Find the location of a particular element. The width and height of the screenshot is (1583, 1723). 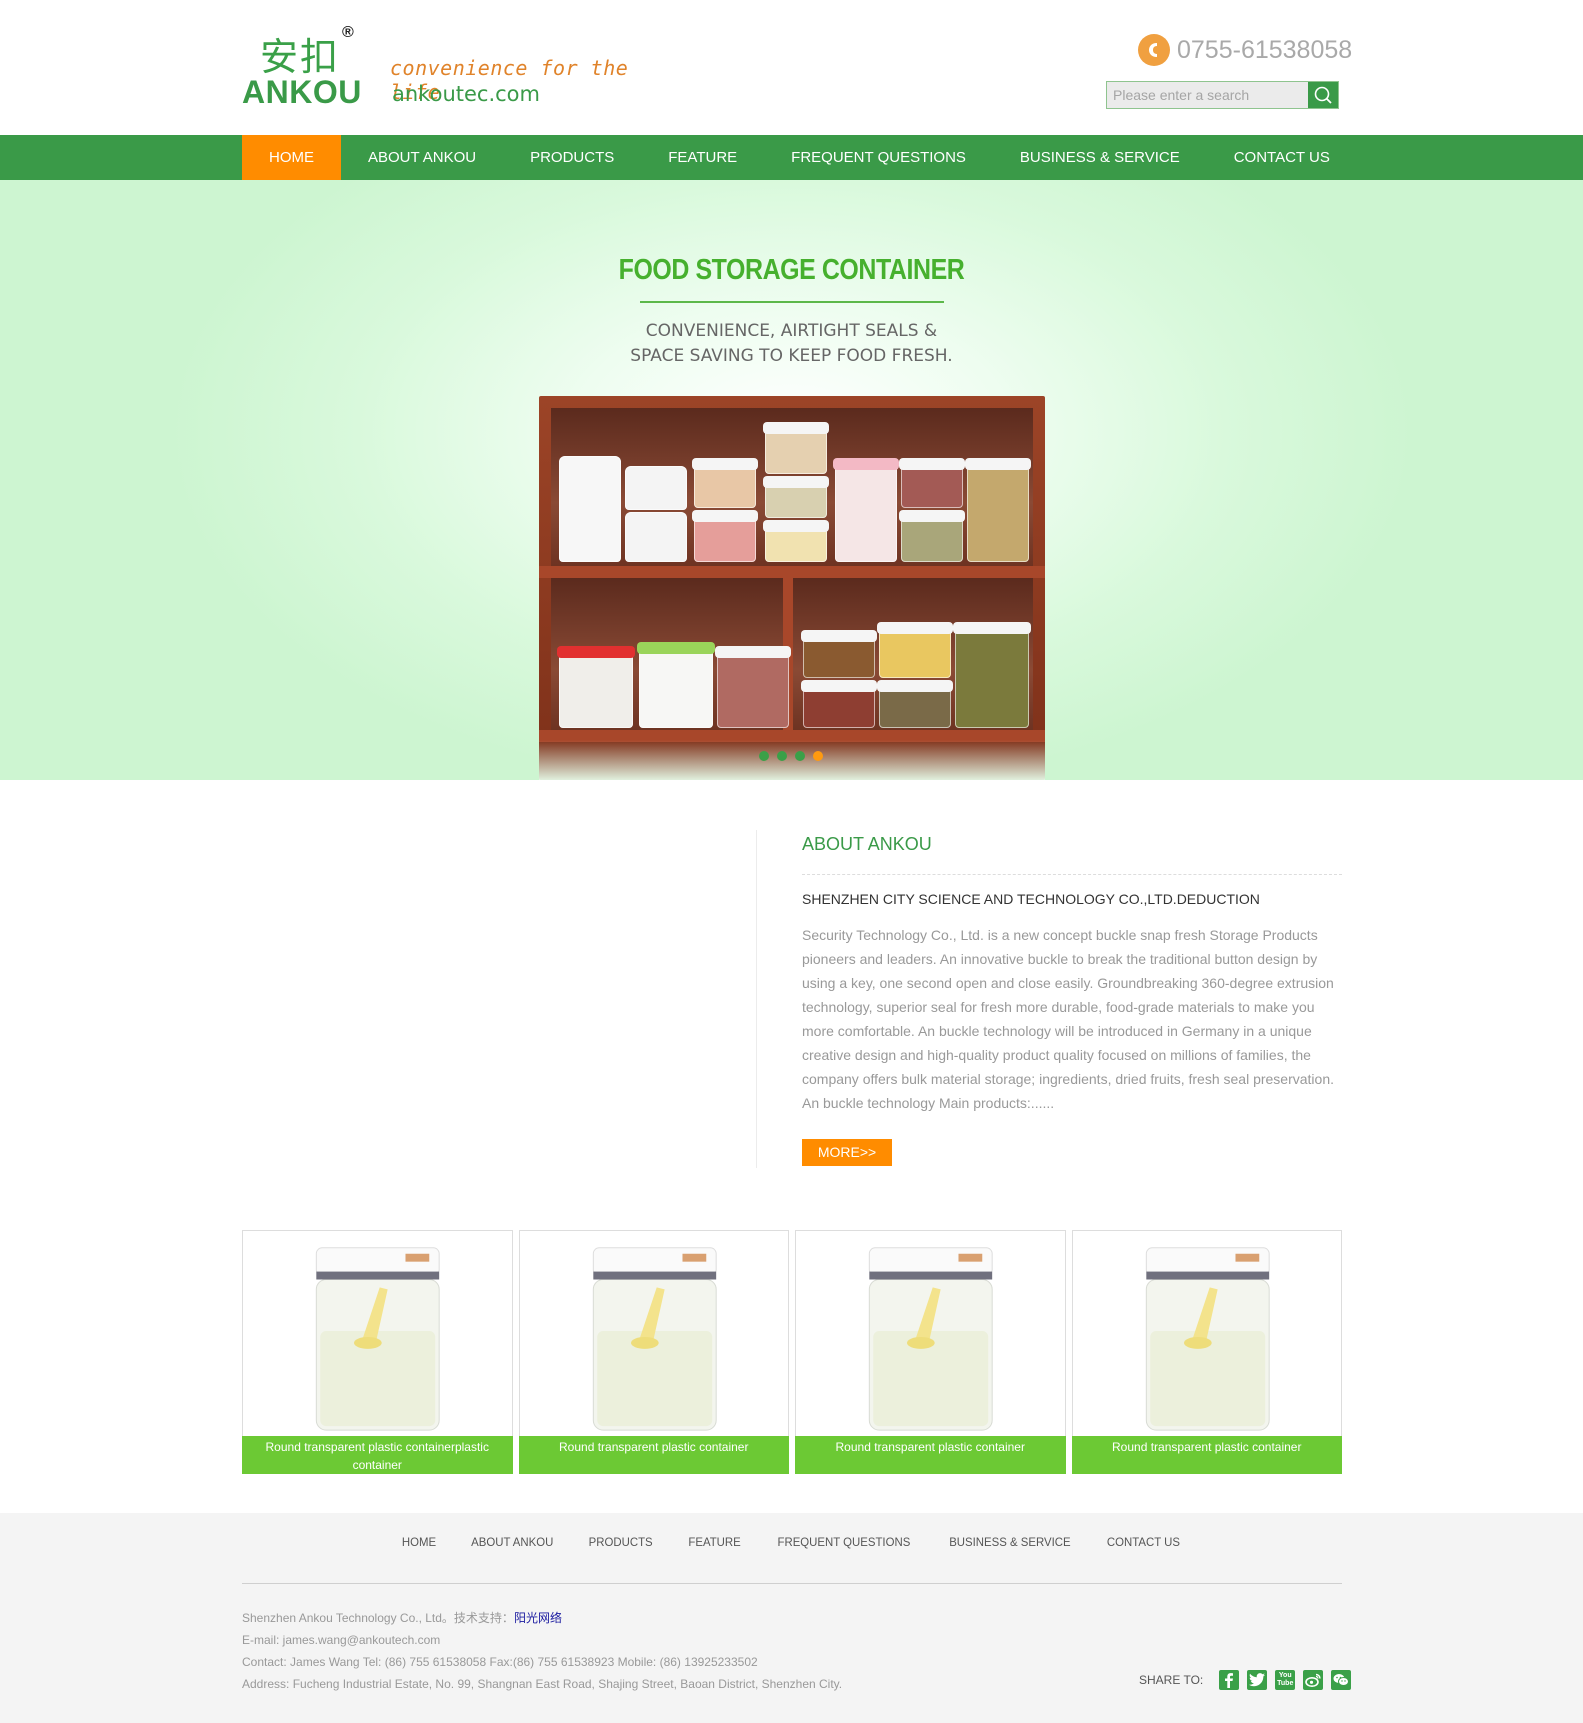

youtube-glyph-you: You is located at coordinates (1285, 1675).